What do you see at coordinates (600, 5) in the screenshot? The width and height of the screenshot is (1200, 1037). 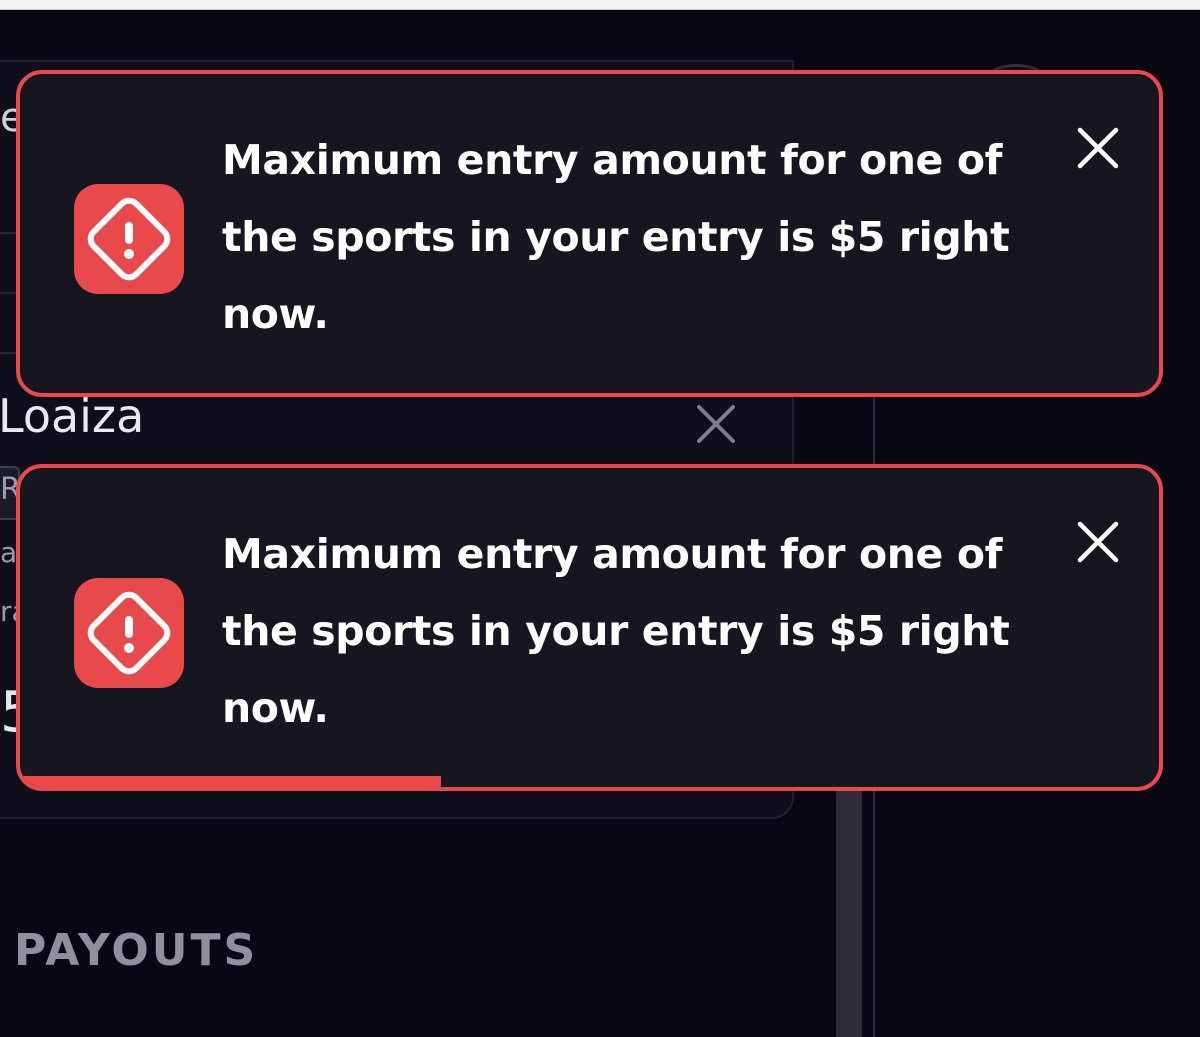 I see `window-top-strip` at bounding box center [600, 5].